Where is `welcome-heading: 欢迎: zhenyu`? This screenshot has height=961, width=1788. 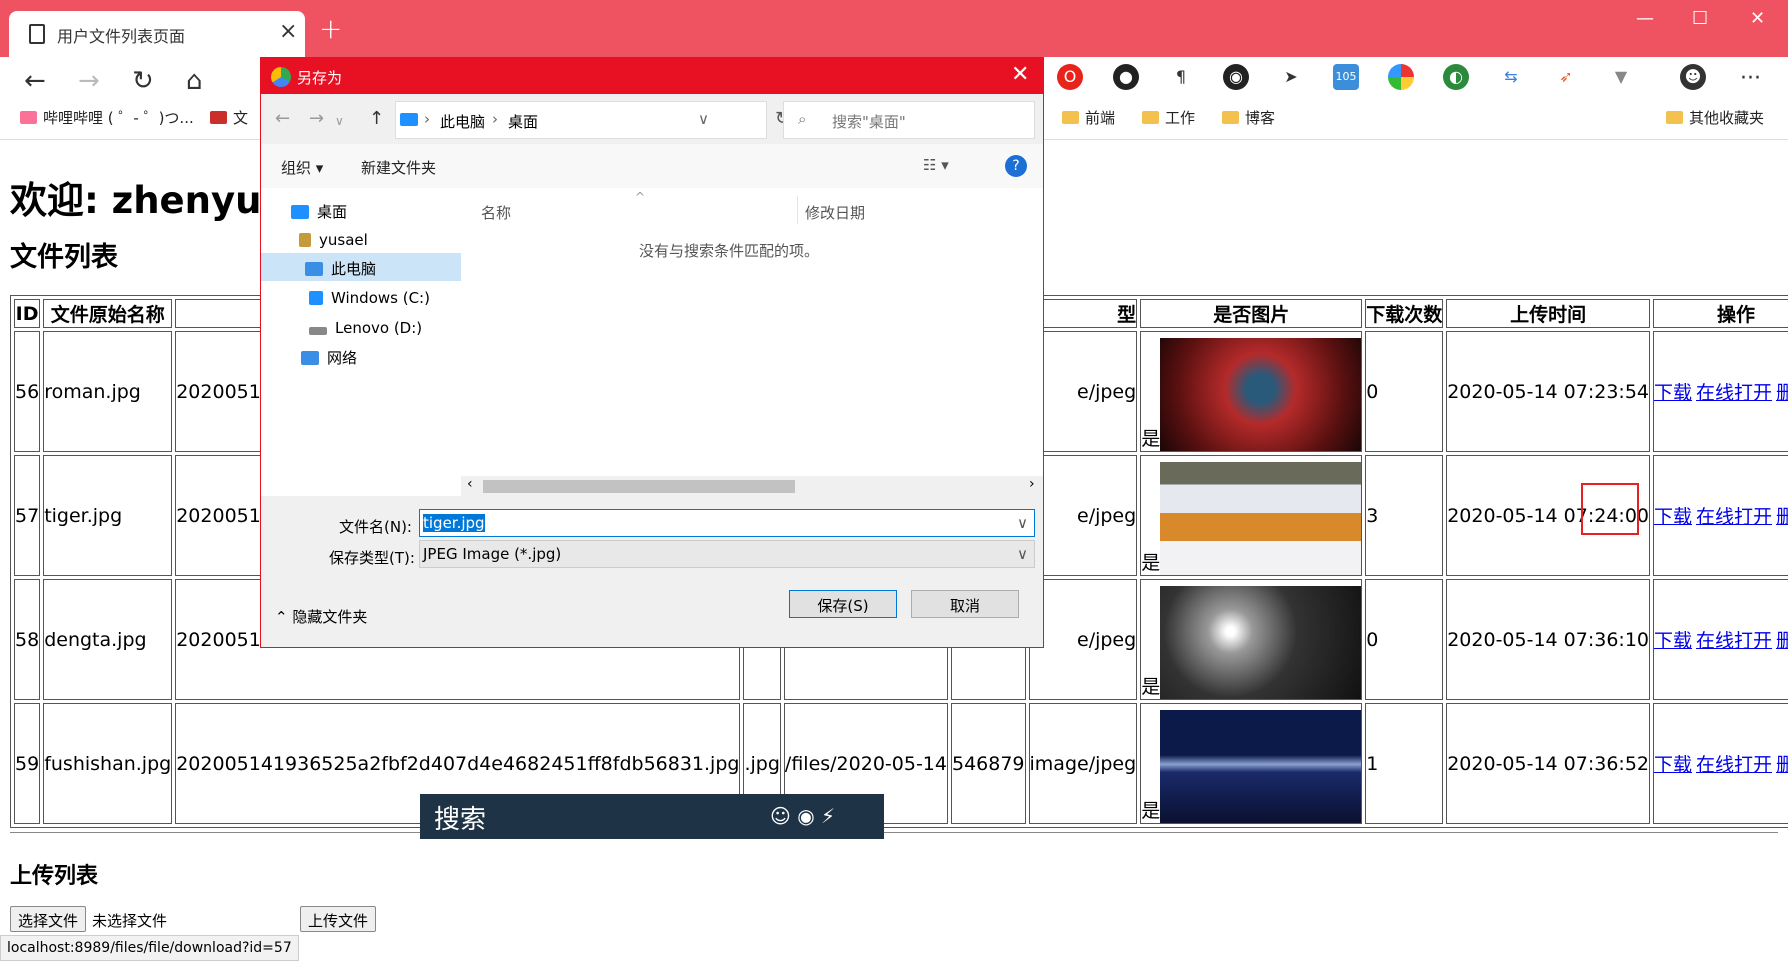 welcome-heading: 欢迎: zhenyu is located at coordinates (136, 200).